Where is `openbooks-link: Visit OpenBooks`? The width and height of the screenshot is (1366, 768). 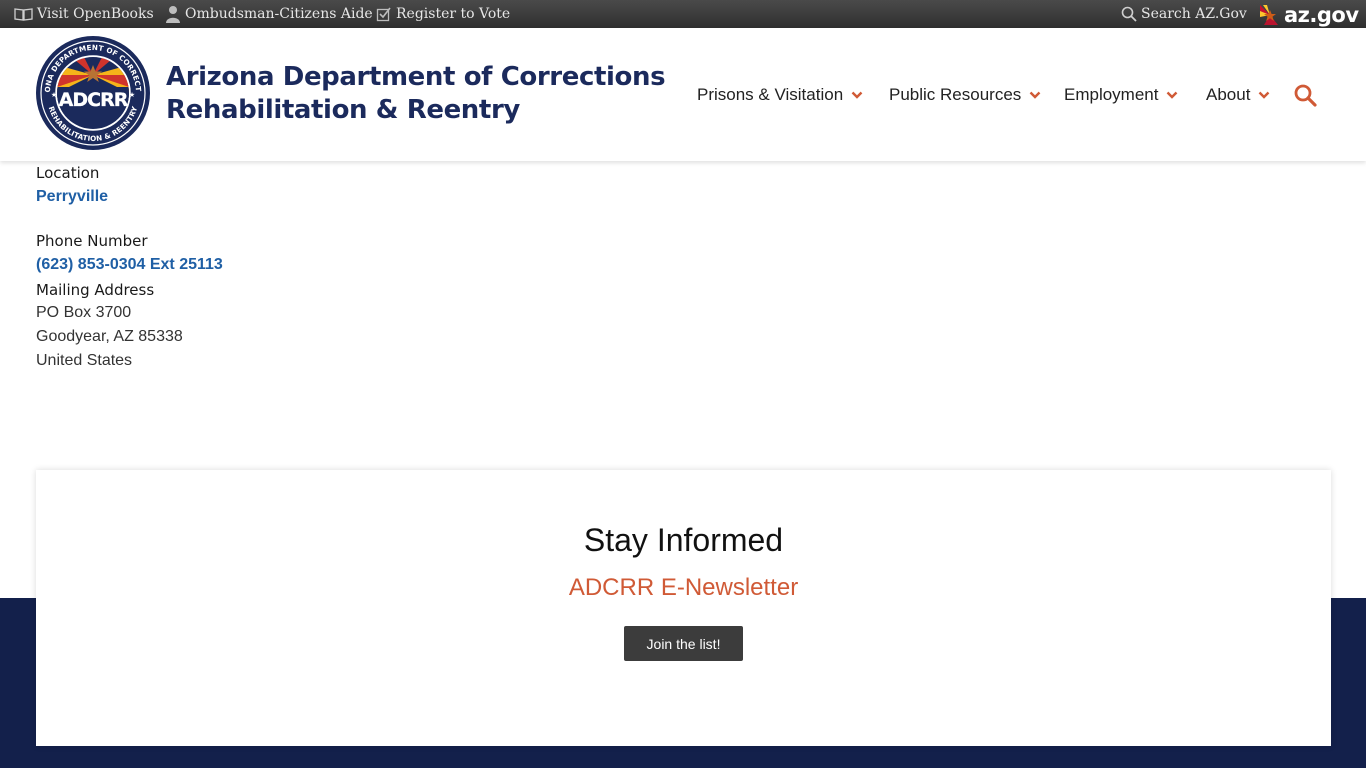 openbooks-link: Visit OpenBooks is located at coordinates (84, 14).